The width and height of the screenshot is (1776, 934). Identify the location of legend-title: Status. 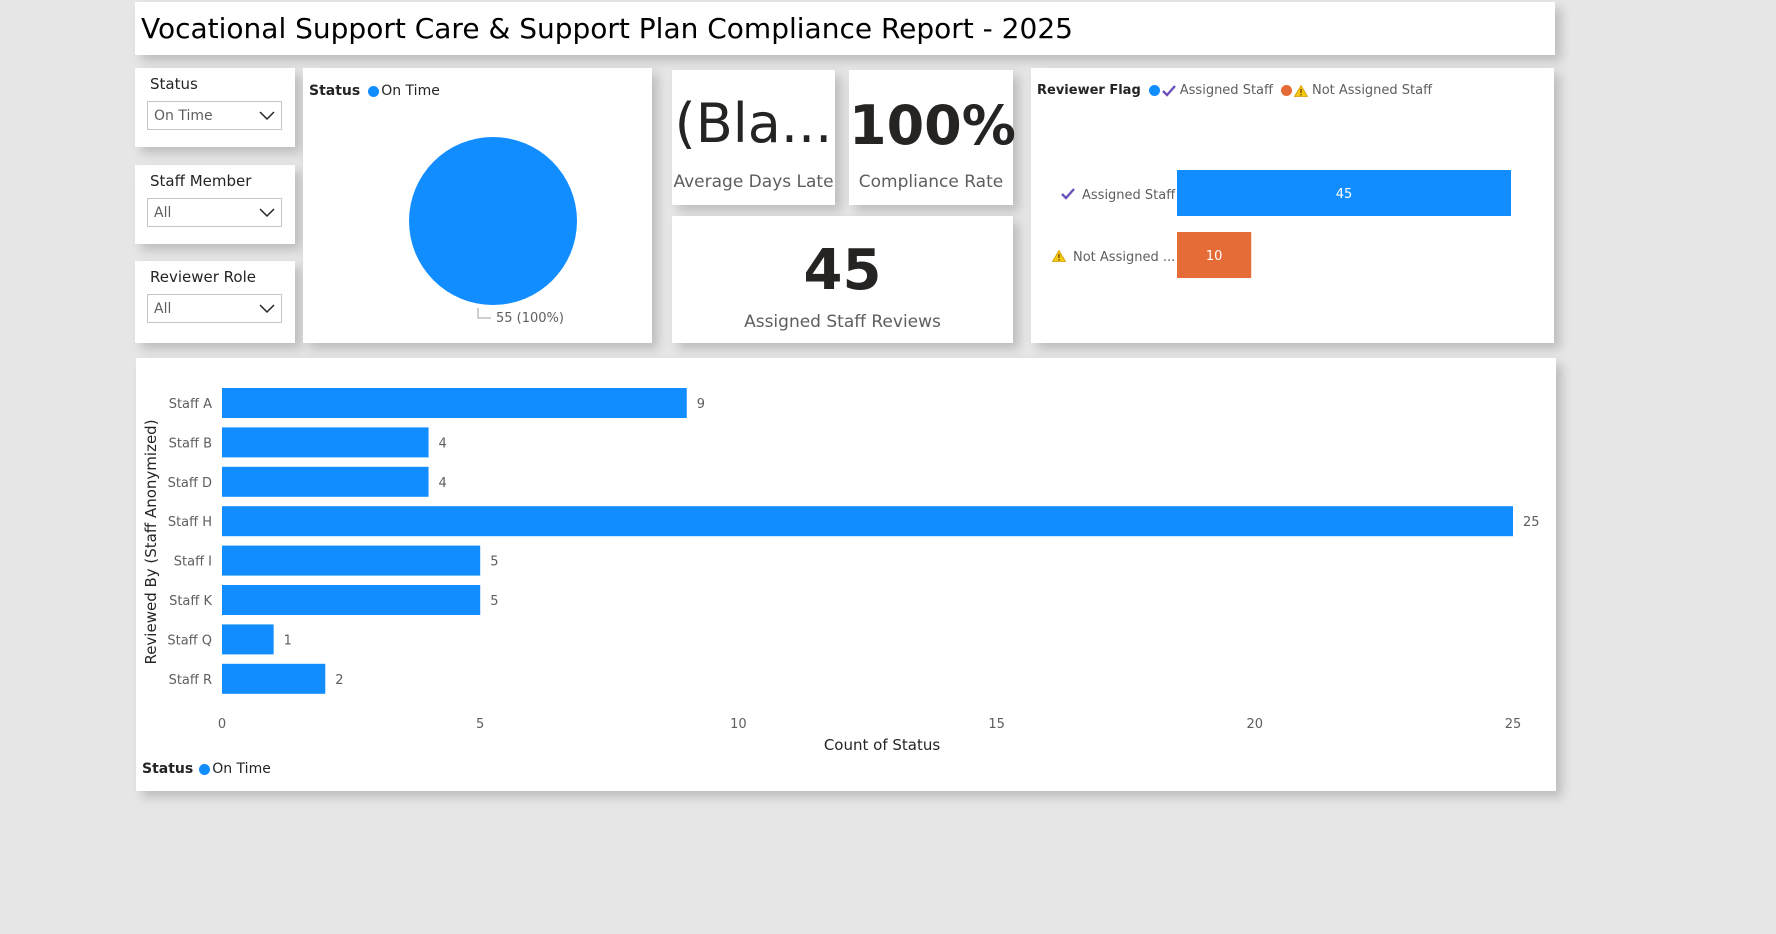
(168, 769).